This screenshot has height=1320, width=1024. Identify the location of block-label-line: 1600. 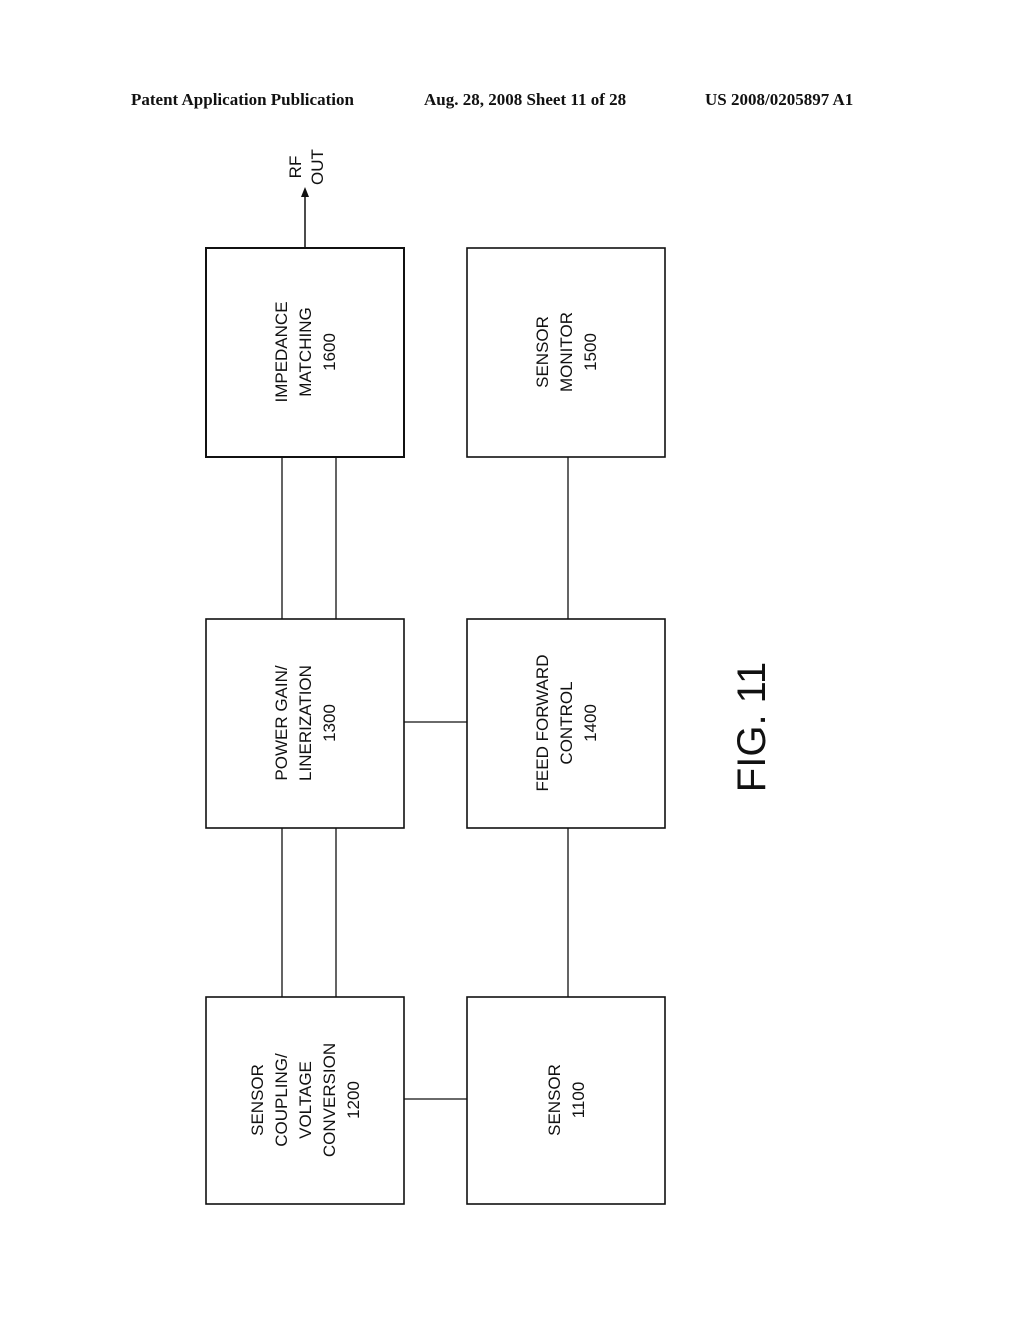
(329, 352).